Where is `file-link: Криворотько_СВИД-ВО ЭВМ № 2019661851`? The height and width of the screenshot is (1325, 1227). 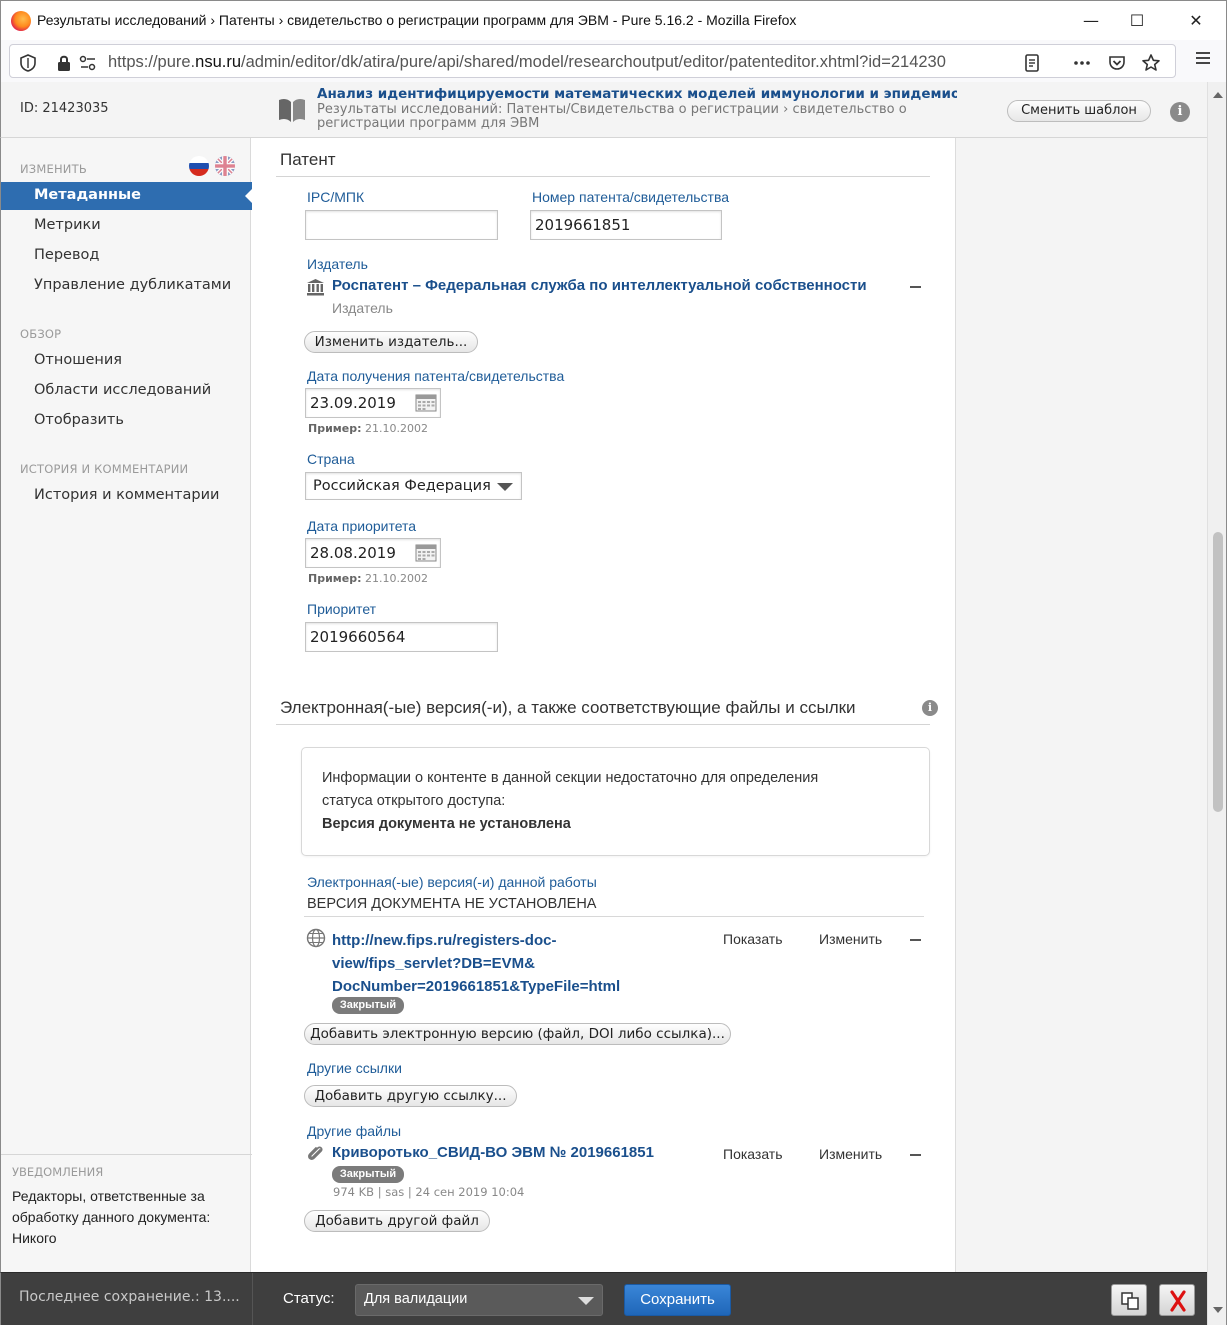
file-link: Криворотько_СВИД-ВО ЭВМ № 2019661851 is located at coordinates (493, 1152).